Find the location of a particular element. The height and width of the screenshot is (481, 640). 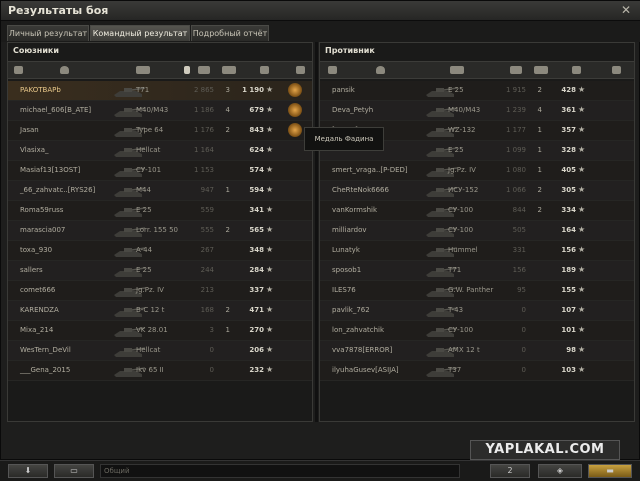

chat-input: Общий is located at coordinates (280, 471).